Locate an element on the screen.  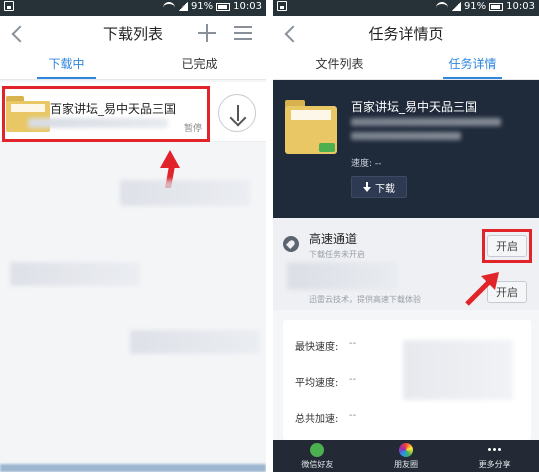
task-name: 百家讲坛_易中天品三国 is located at coordinates (414, 107).